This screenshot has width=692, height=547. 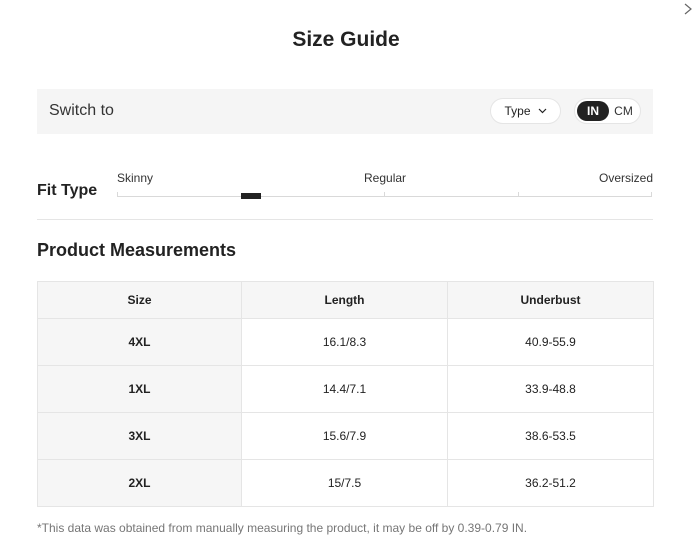 I want to click on type-dropdown-label: Type, so click(x=517, y=111).